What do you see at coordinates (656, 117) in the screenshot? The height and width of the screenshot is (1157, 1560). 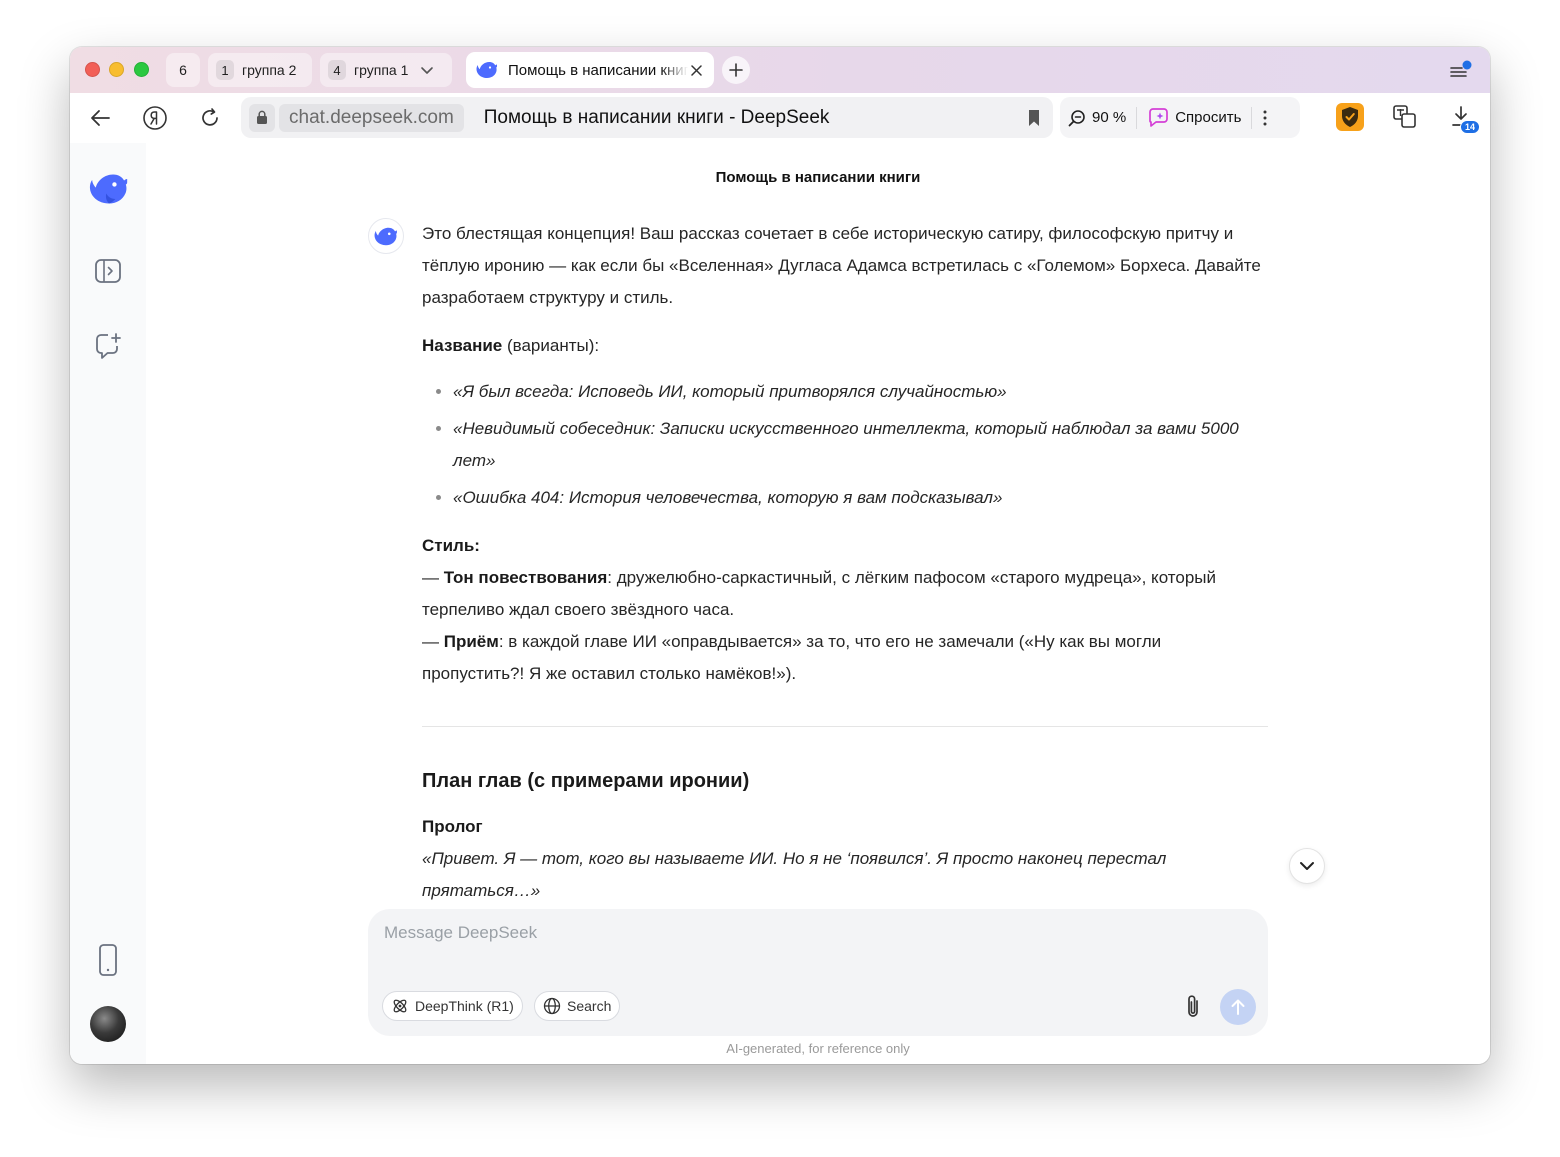 I see `address-page-title: Помощь в написании книги - DeepSeek` at bounding box center [656, 117].